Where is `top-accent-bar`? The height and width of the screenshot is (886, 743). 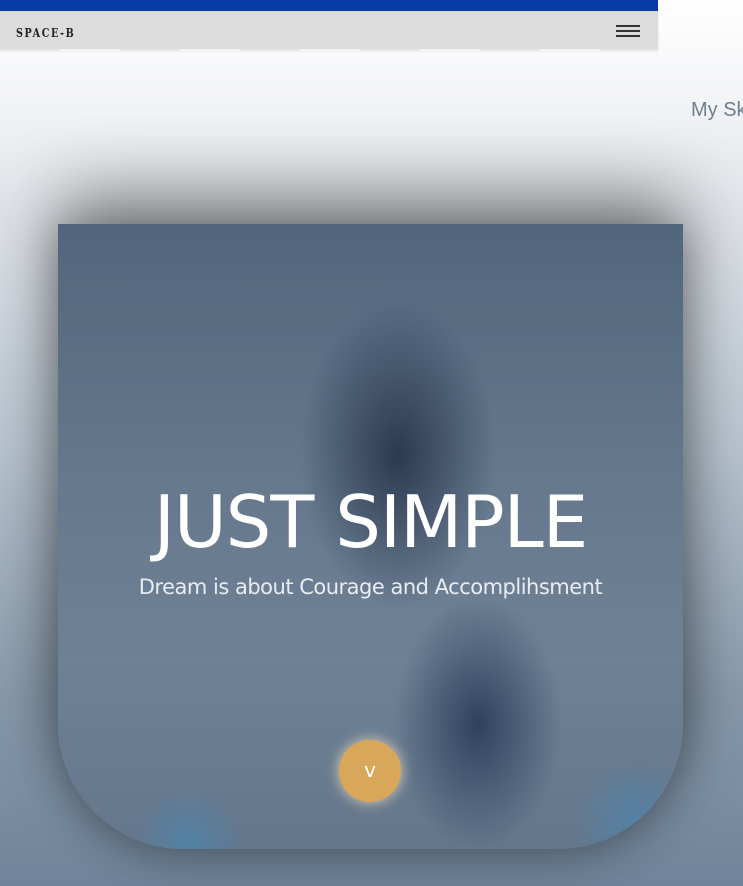 top-accent-bar is located at coordinates (329, 5).